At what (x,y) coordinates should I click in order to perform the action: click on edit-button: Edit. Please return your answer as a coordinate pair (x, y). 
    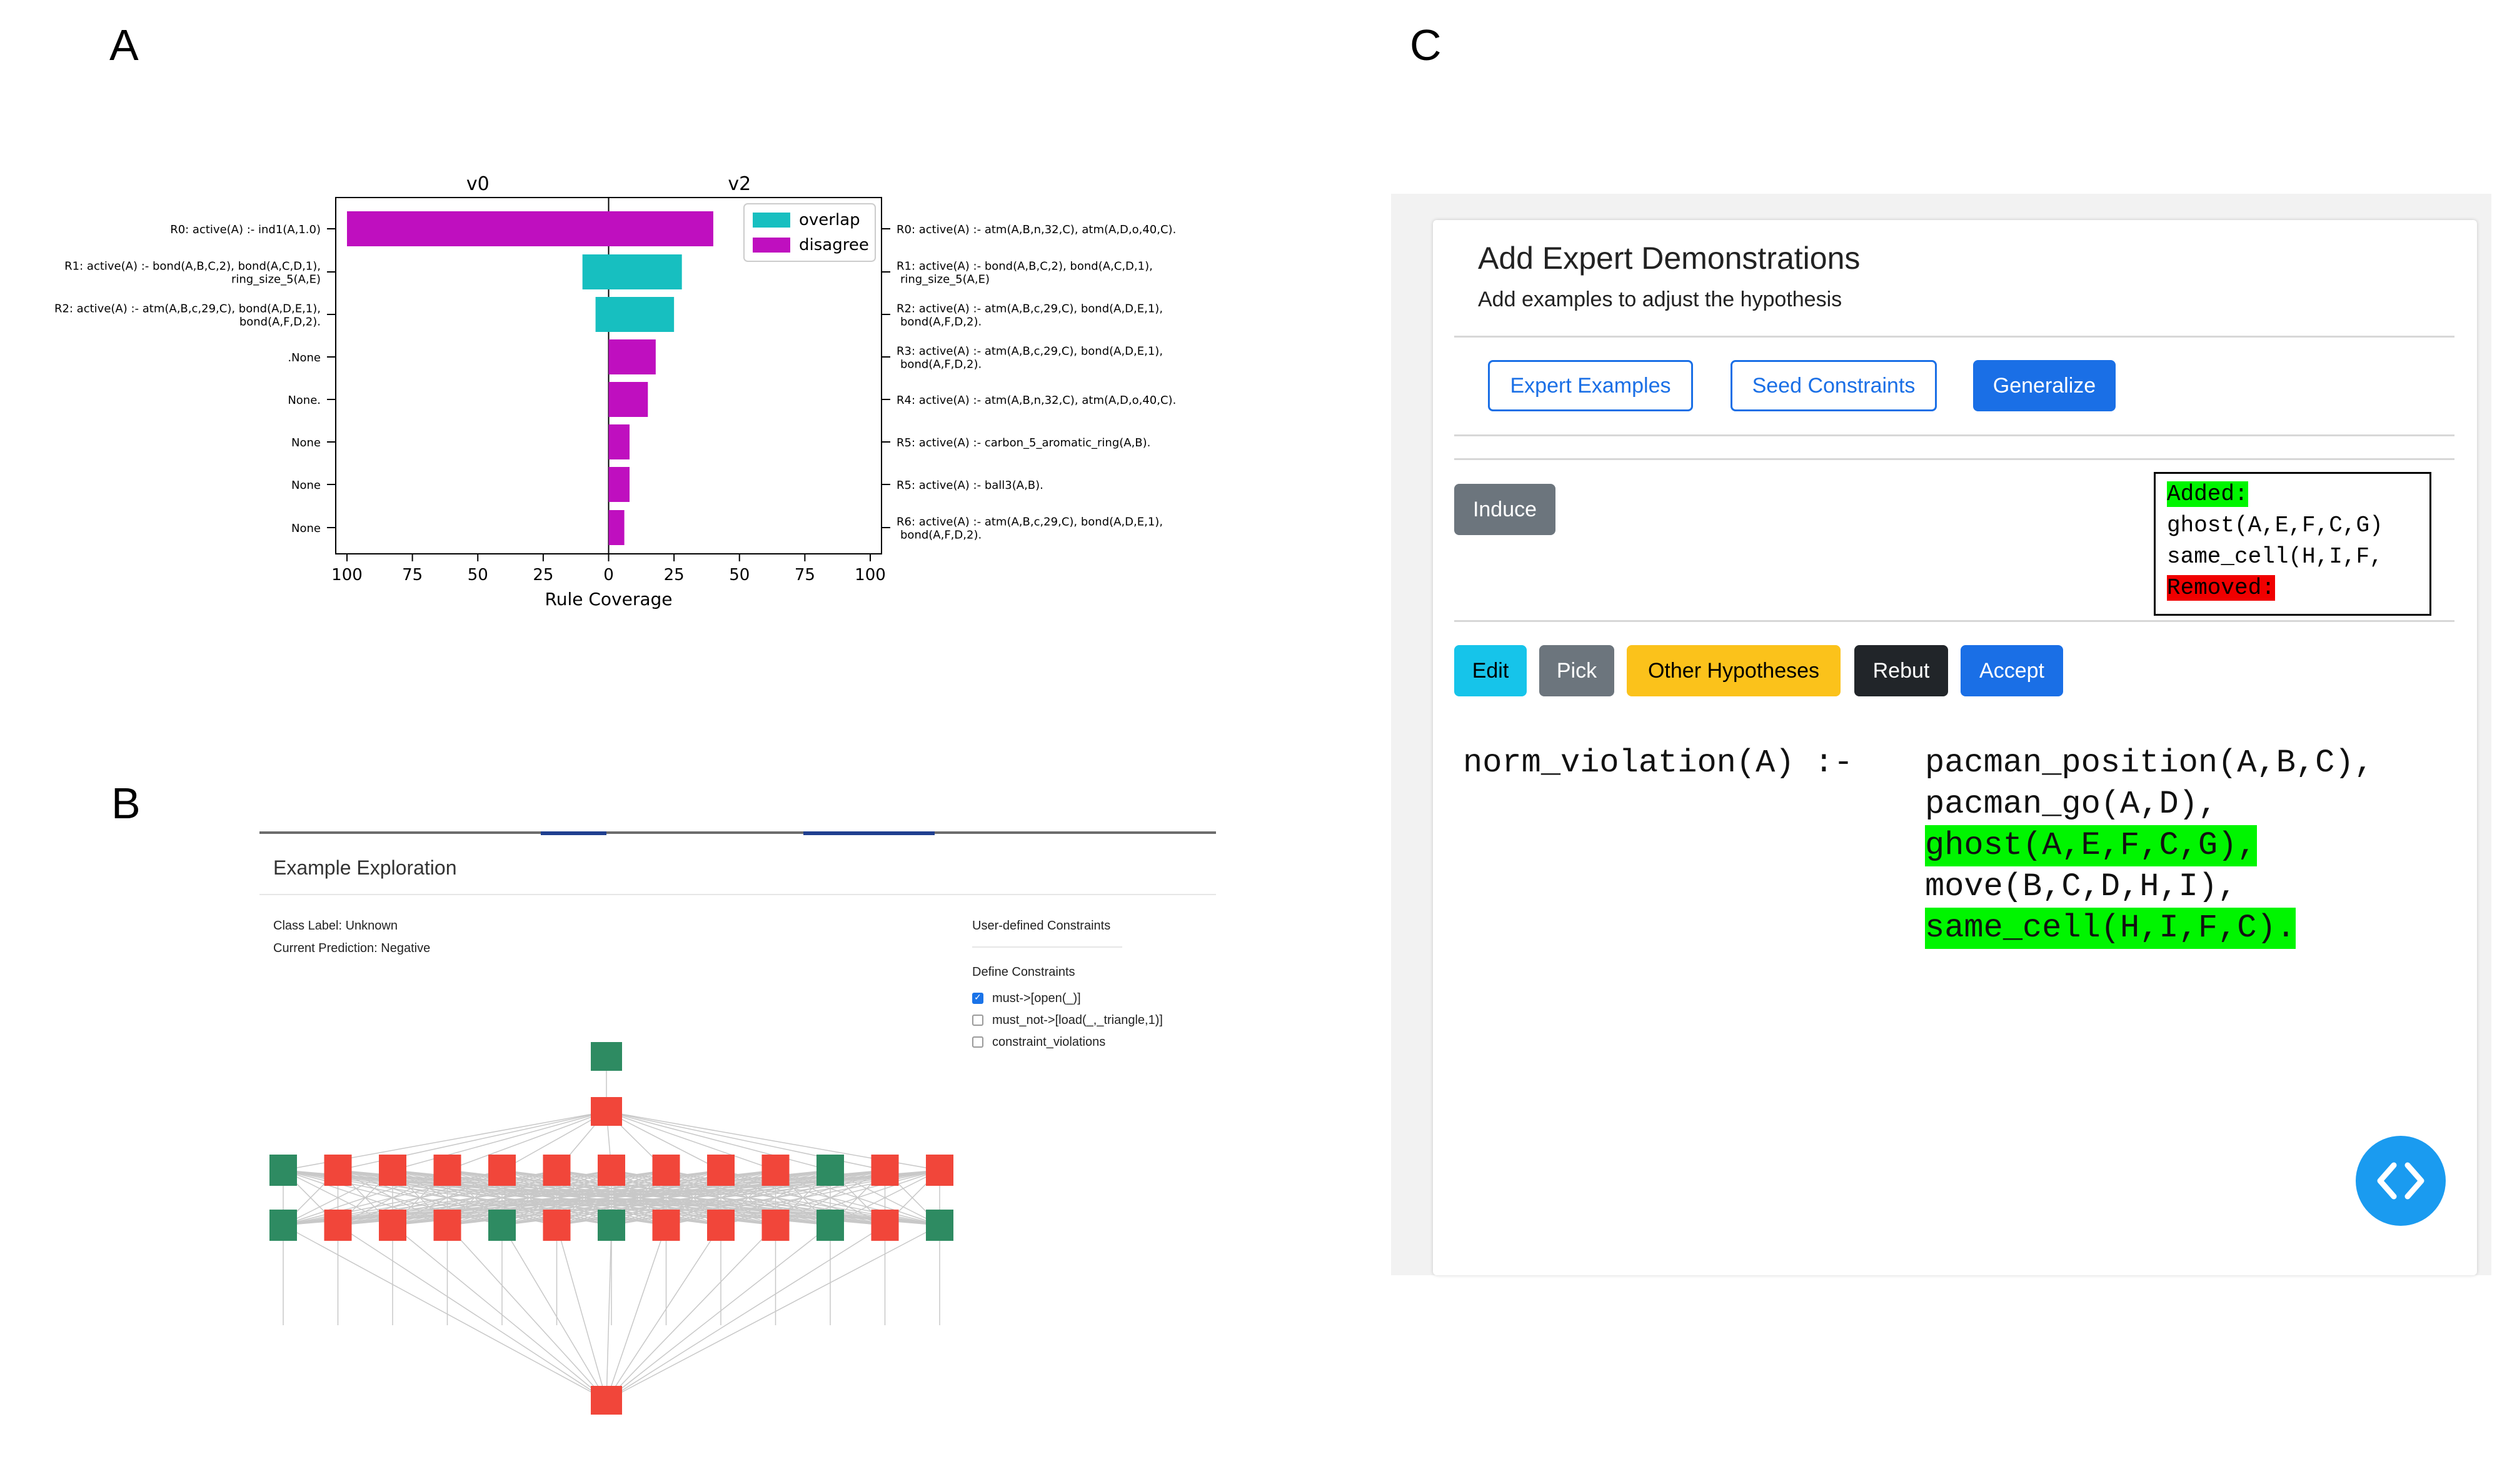
    Looking at the image, I should click on (1490, 670).